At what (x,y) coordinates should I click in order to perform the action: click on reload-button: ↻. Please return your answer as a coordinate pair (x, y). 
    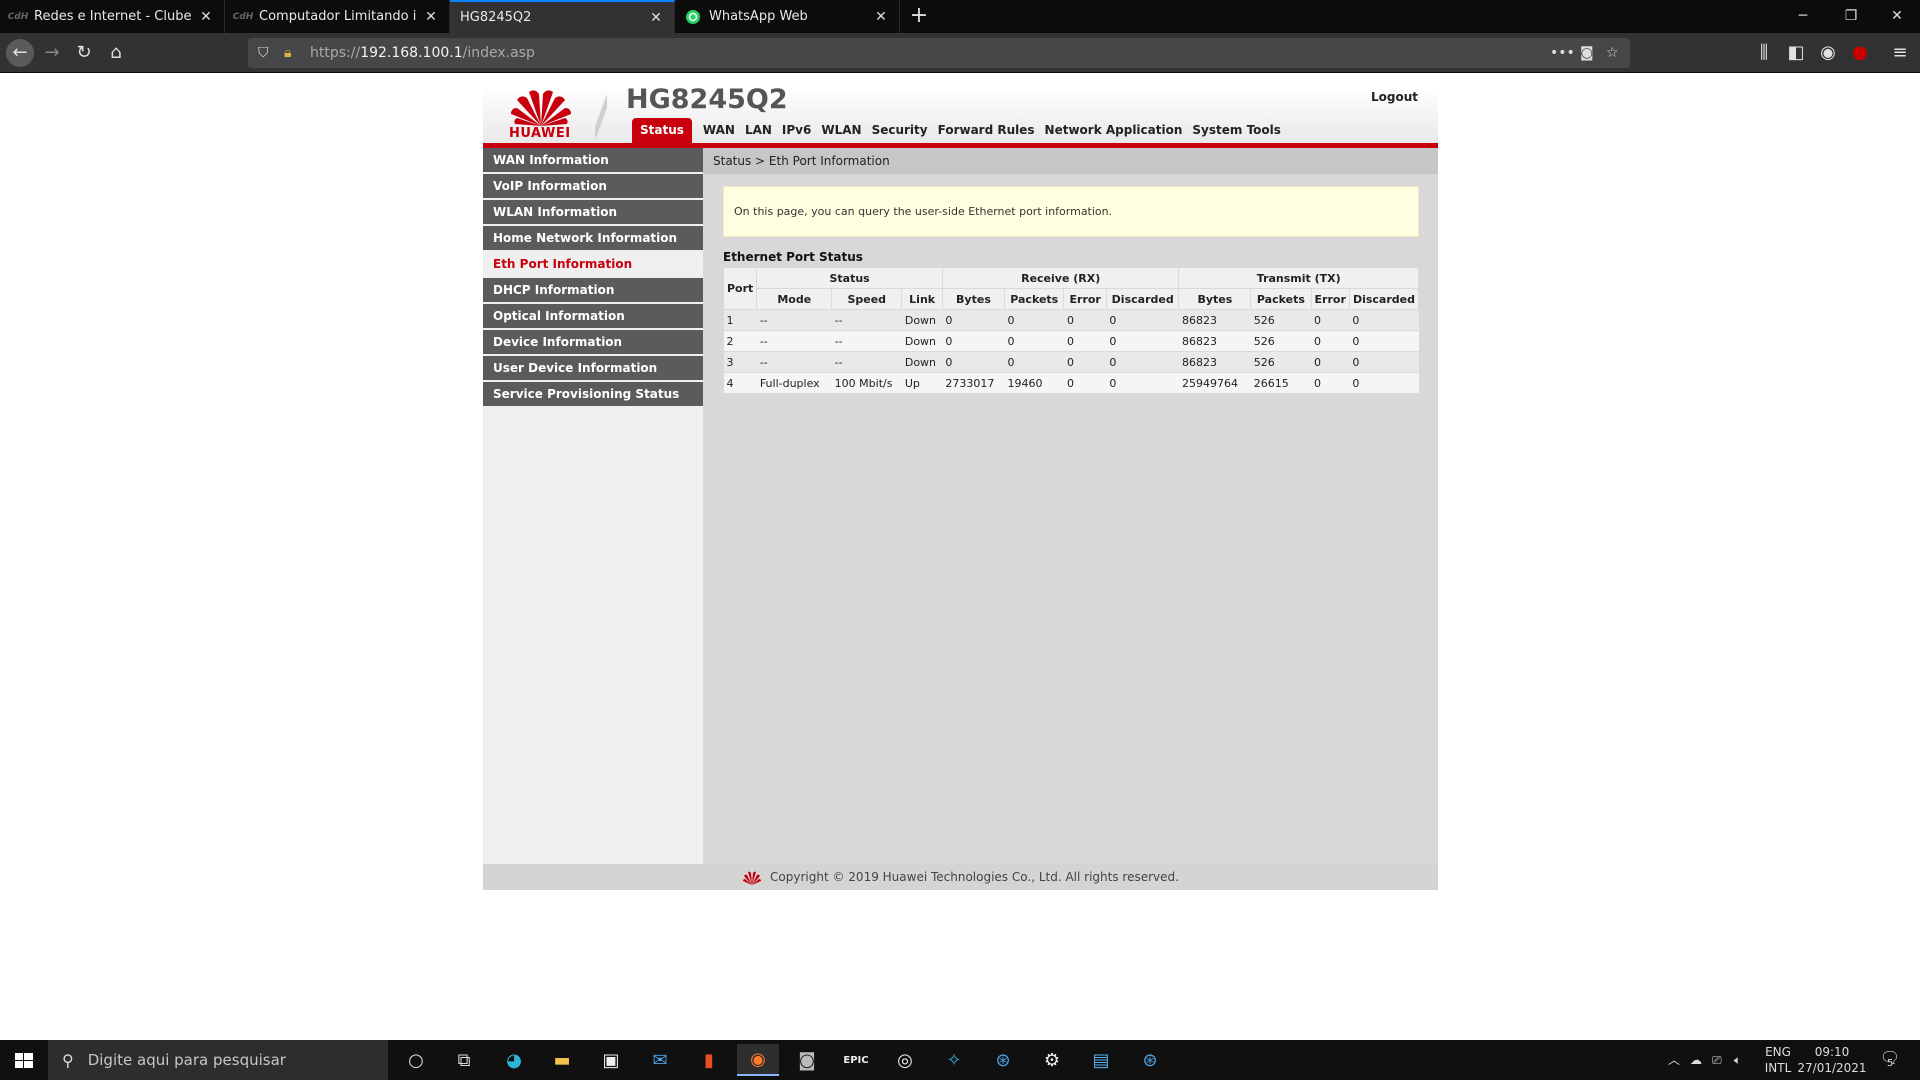
    Looking at the image, I should click on (84, 53).